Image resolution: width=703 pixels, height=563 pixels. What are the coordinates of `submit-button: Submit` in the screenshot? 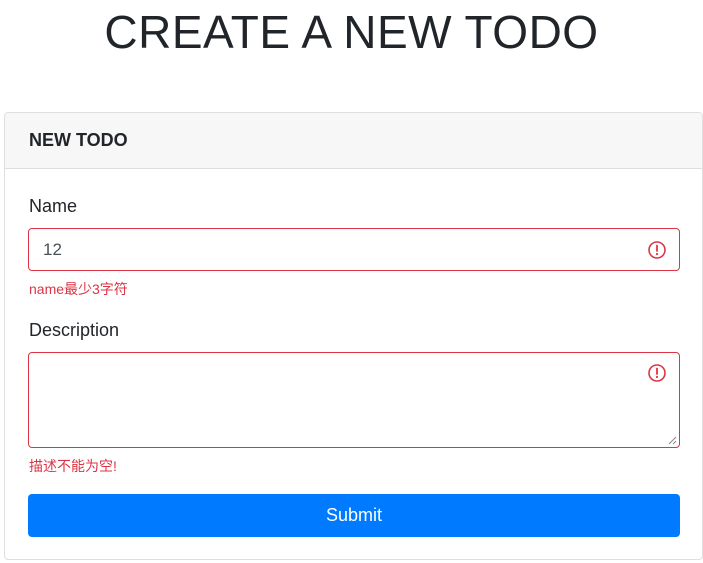 It's located at (354, 515).